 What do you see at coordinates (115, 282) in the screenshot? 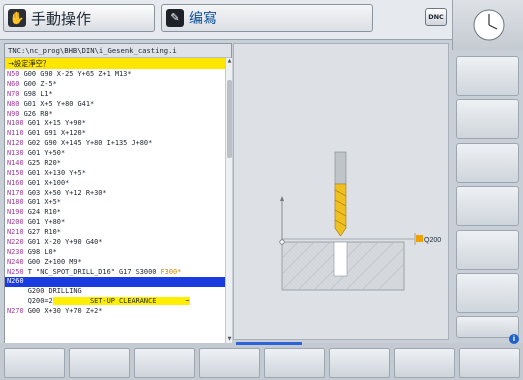
I see `program-line: N260` at bounding box center [115, 282].